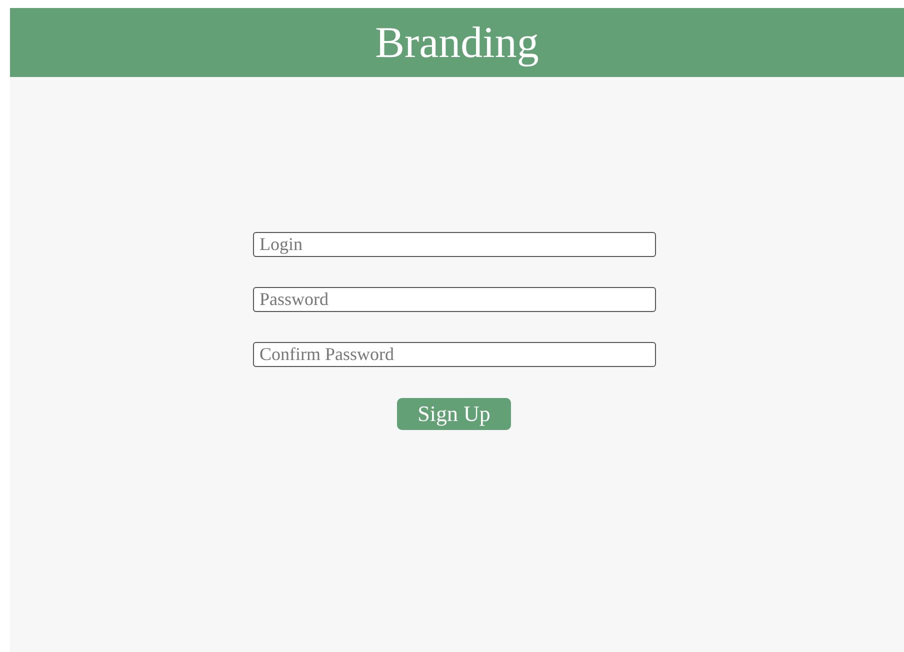  I want to click on input-field: Login, so click(454, 244).